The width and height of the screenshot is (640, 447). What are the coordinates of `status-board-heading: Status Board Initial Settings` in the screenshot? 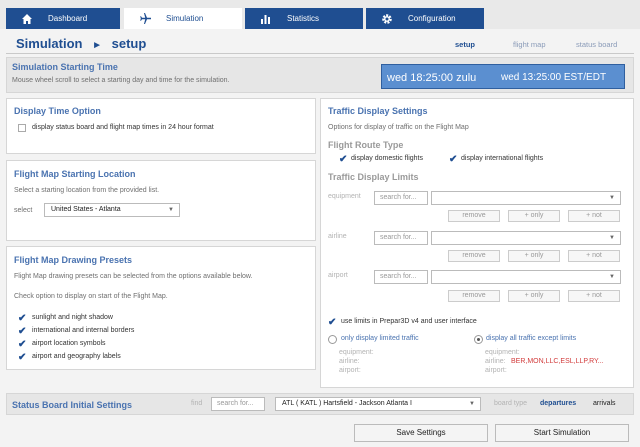 It's located at (72, 405).